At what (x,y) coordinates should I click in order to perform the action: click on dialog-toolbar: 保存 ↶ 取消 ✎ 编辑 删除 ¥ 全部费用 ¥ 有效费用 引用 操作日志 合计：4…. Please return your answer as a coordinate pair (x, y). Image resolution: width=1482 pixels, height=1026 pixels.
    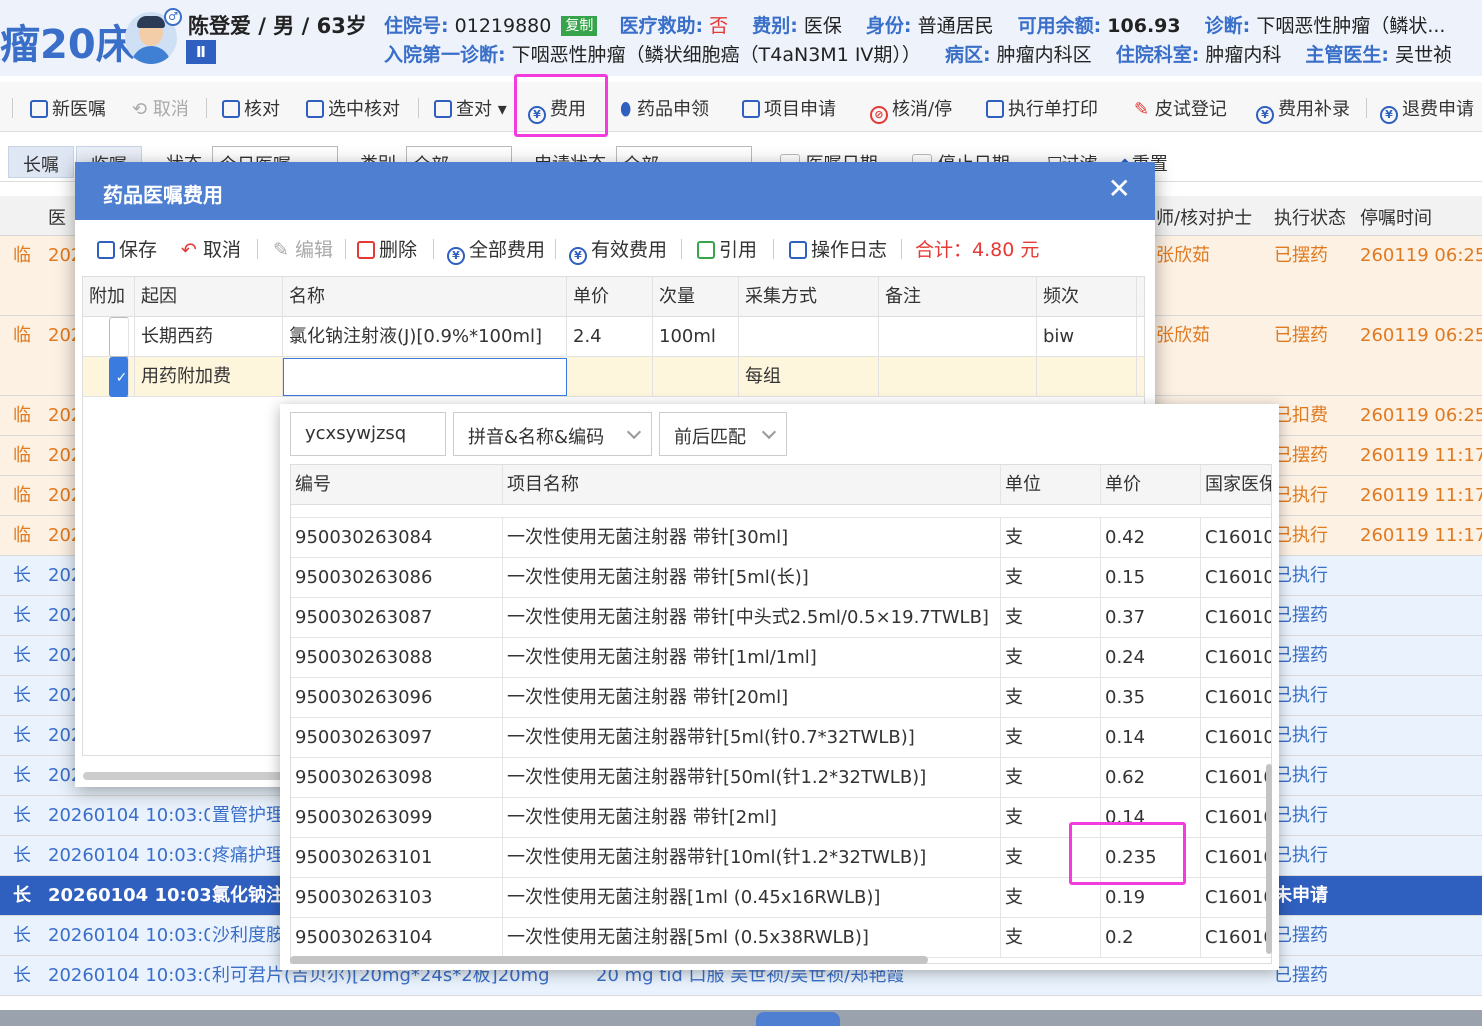
    Looking at the image, I should click on (615, 247).